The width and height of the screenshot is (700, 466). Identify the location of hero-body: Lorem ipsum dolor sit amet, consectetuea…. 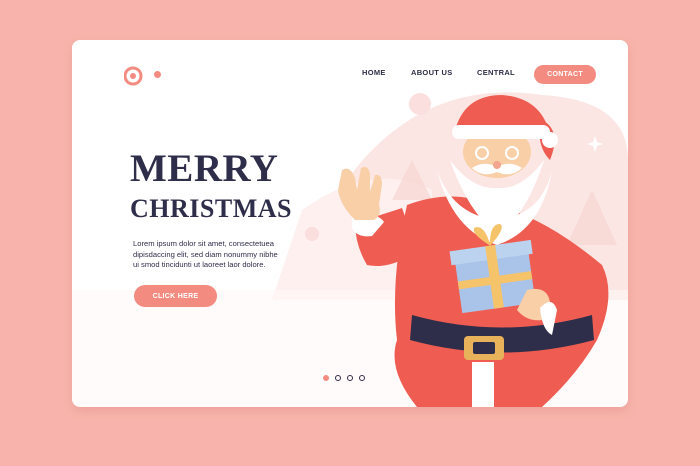
(213, 255).